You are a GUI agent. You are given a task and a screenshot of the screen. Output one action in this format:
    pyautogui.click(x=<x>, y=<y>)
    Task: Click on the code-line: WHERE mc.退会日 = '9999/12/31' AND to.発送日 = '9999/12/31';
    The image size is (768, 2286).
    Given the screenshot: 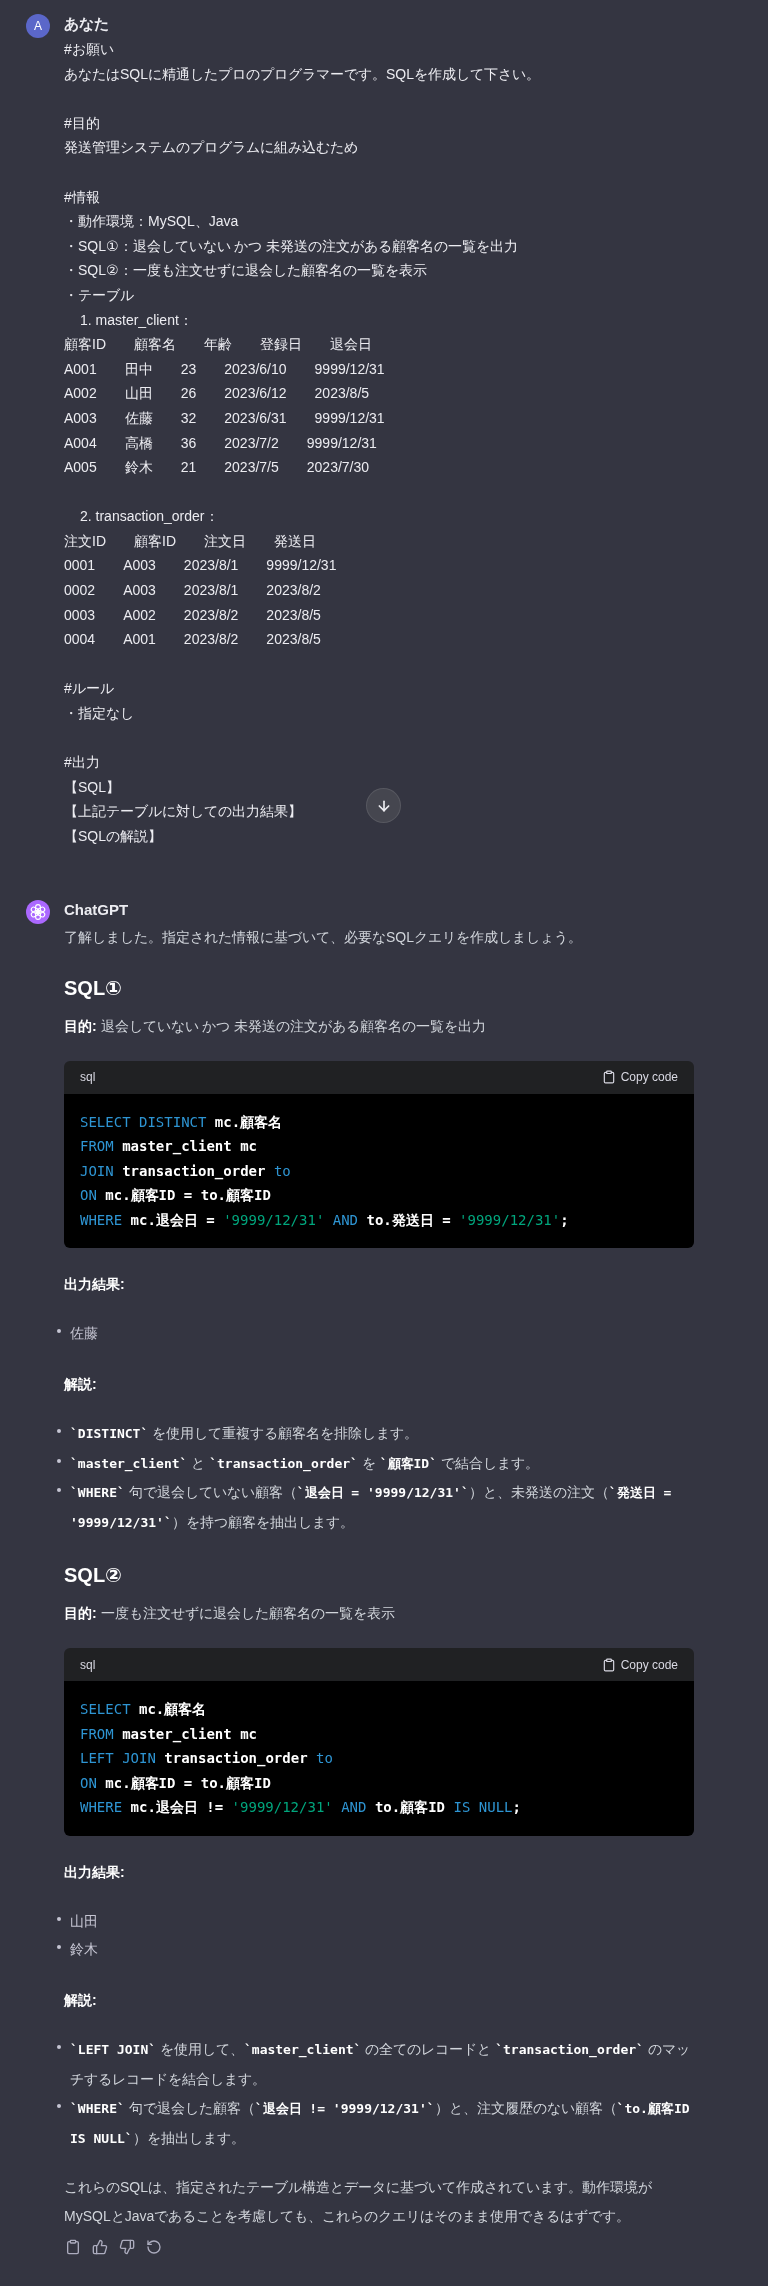 What is the action you would take?
    pyautogui.click(x=325, y=1220)
    